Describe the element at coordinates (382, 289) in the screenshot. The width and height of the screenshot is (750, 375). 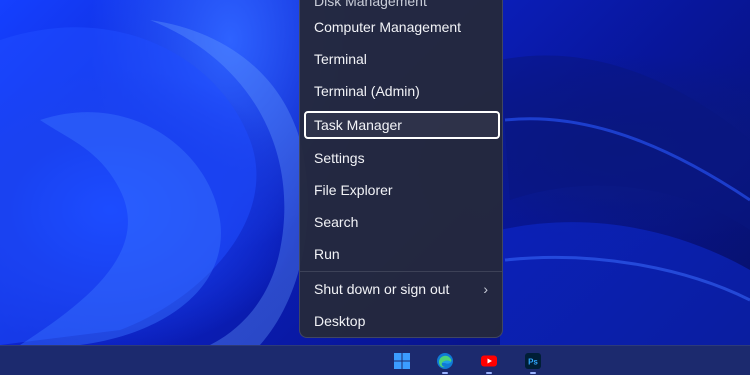
I see `menu-item-shut-down-label: Shut down or sign out` at that location.